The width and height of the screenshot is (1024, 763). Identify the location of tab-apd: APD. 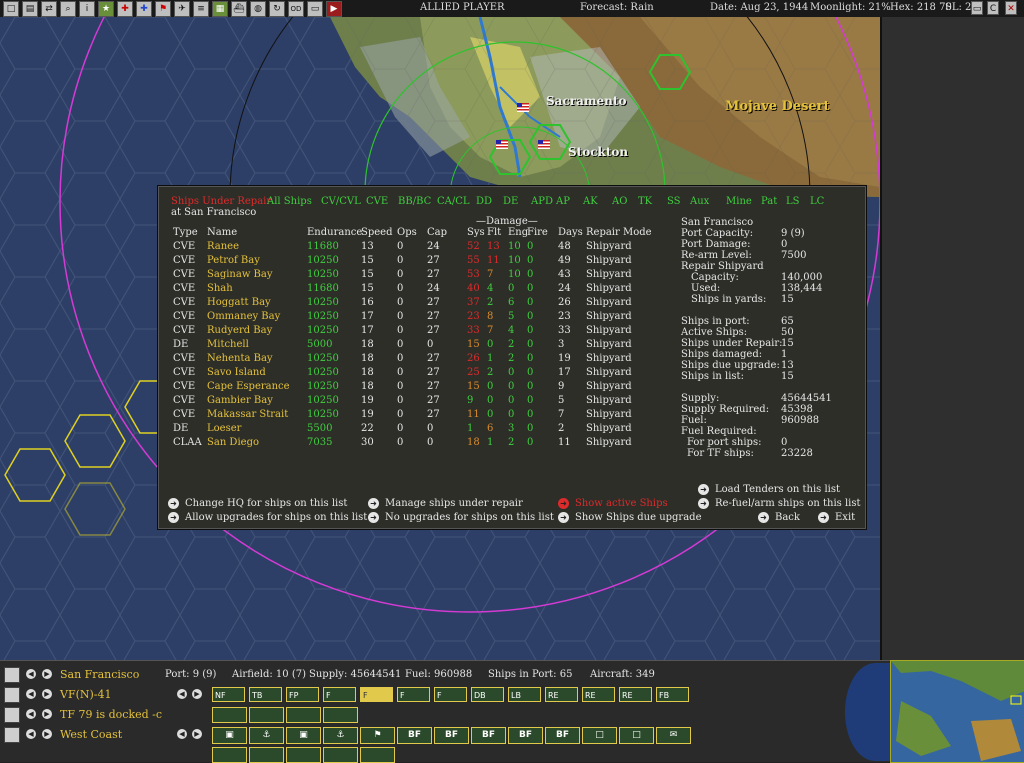
(542, 201).